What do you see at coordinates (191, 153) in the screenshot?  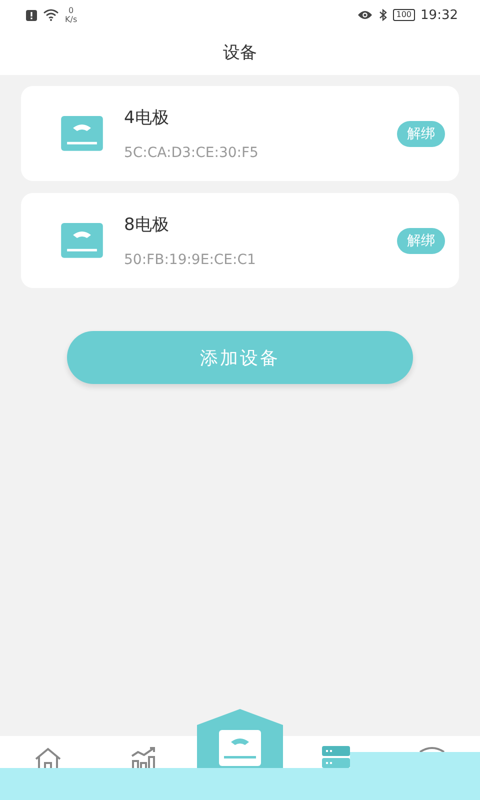 I see `mac-address: 5C:CA:D3:CE:30:F5` at bounding box center [191, 153].